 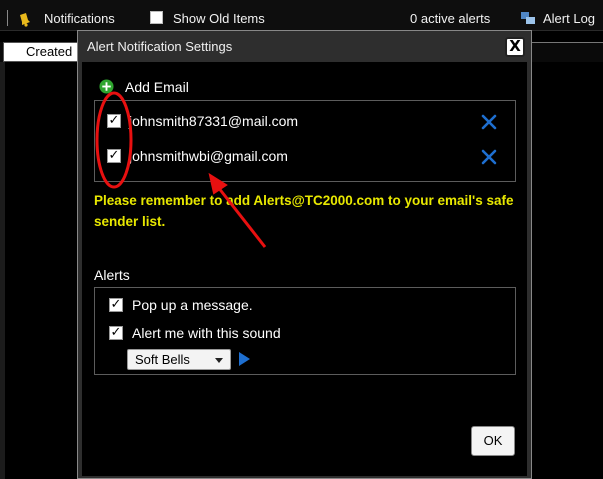 I want to click on add-email-label: Add Email, so click(x=157, y=87).